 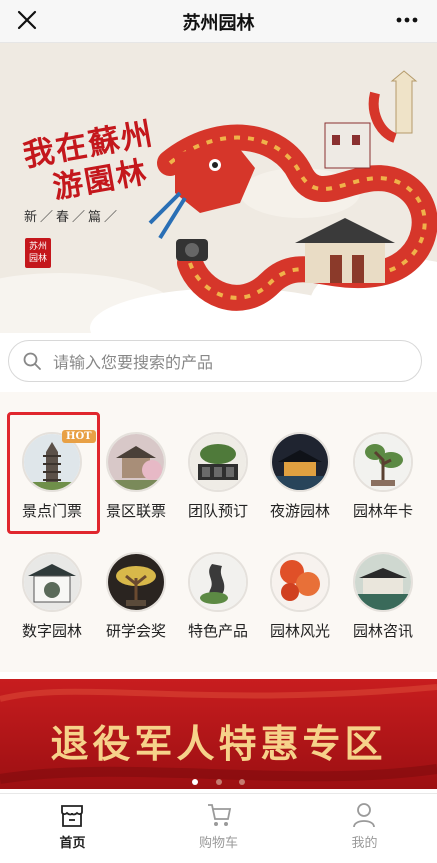 I want to click on seal-stamp: 苏州园林, so click(x=38, y=253).